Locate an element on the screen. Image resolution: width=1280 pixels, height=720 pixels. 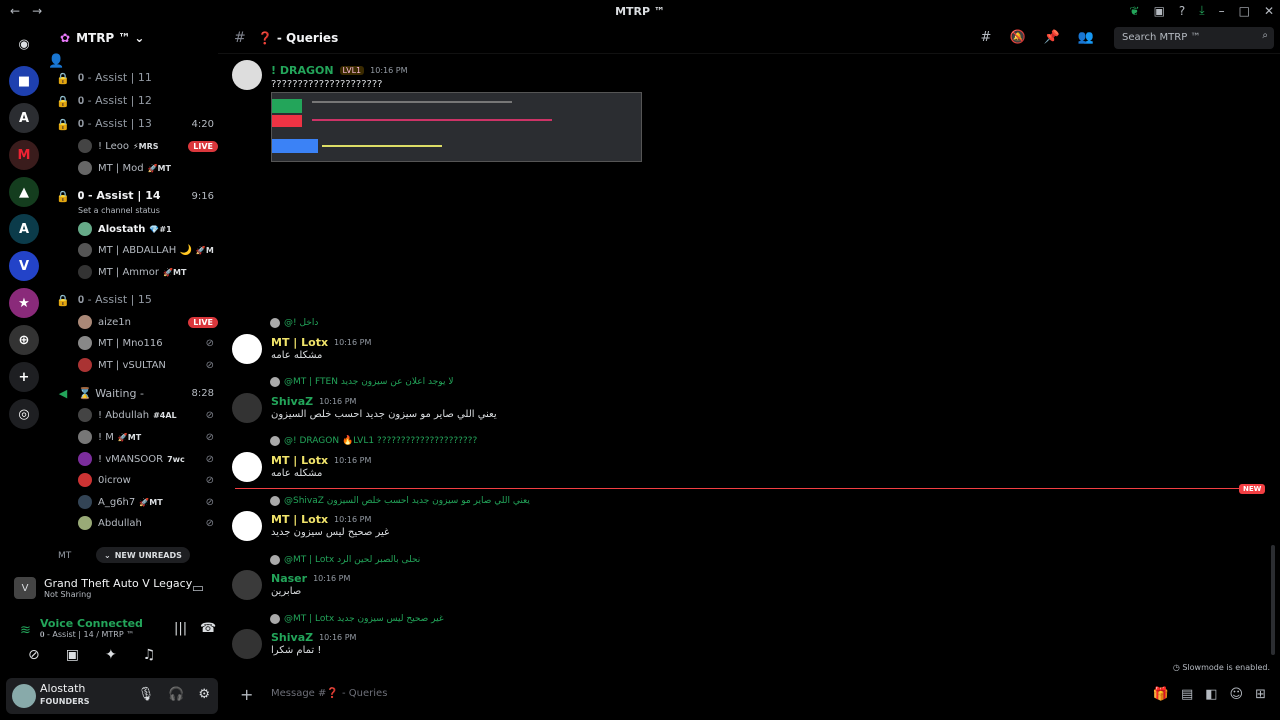
back-arrow-icon: ← is located at coordinates (15, 11).